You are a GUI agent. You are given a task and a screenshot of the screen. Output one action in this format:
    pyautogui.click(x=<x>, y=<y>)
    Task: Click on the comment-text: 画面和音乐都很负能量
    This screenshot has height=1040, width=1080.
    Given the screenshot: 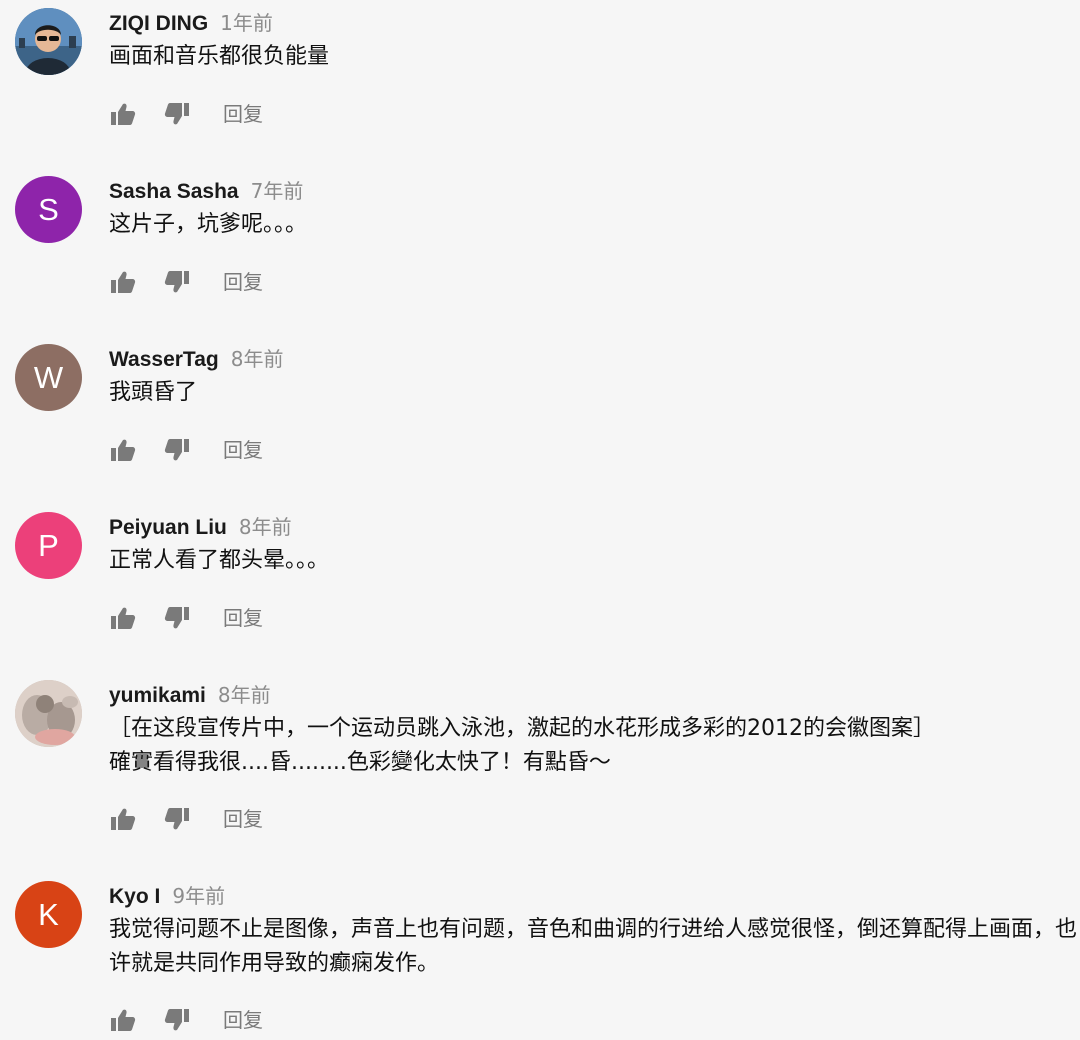 What is the action you would take?
    pyautogui.click(x=219, y=56)
    